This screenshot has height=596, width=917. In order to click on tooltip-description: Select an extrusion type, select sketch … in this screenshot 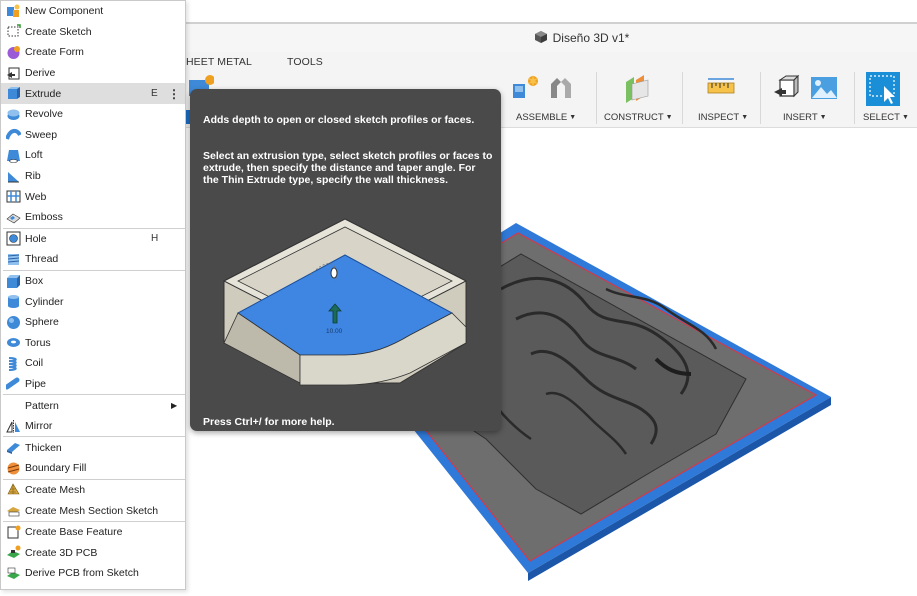, I will do `click(348, 168)`.